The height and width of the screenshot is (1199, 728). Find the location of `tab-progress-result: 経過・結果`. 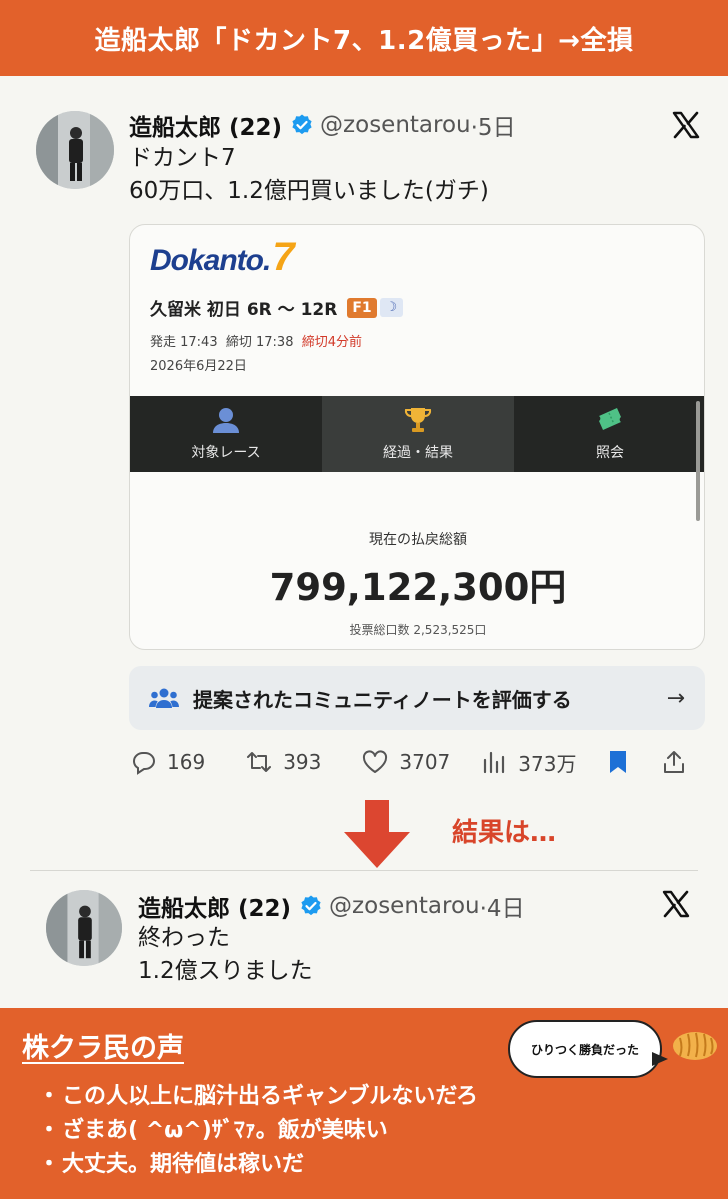

tab-progress-result: 経過・結果 is located at coordinates (418, 434).